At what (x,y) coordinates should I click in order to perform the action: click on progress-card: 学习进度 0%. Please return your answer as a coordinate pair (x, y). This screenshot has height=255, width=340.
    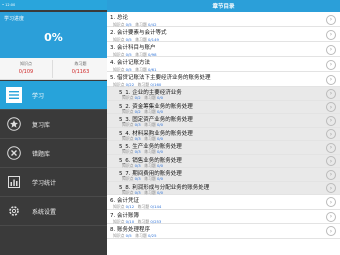
    Looking at the image, I should click on (53, 35).